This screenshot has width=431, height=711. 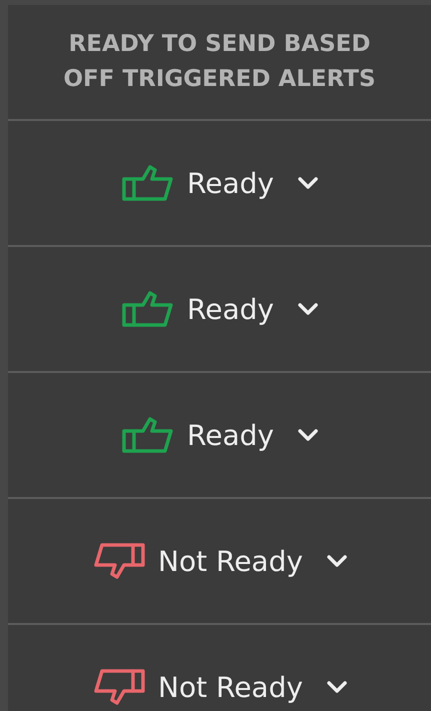 What do you see at coordinates (219, 62) in the screenshot?
I see `column-header: READY TO SEND BASED OFF TRIGGERED ALERTS` at bounding box center [219, 62].